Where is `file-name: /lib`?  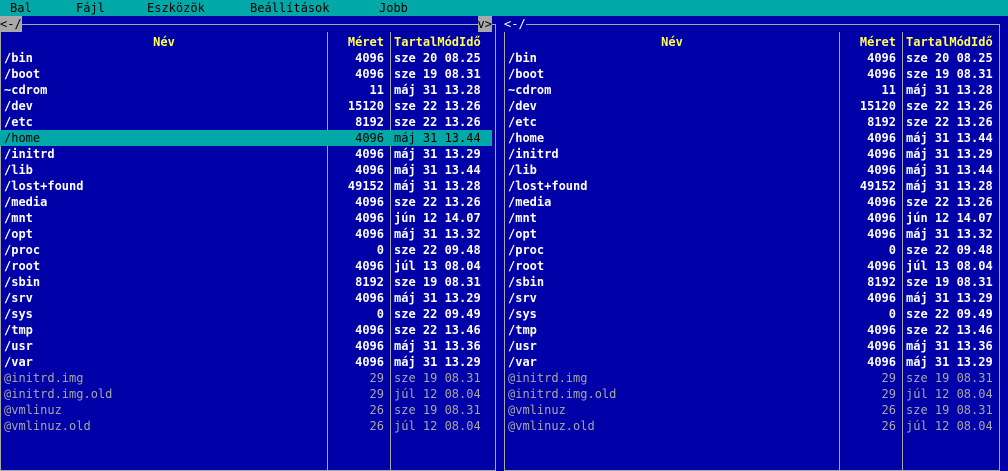
file-name: /lib is located at coordinates (522, 170).